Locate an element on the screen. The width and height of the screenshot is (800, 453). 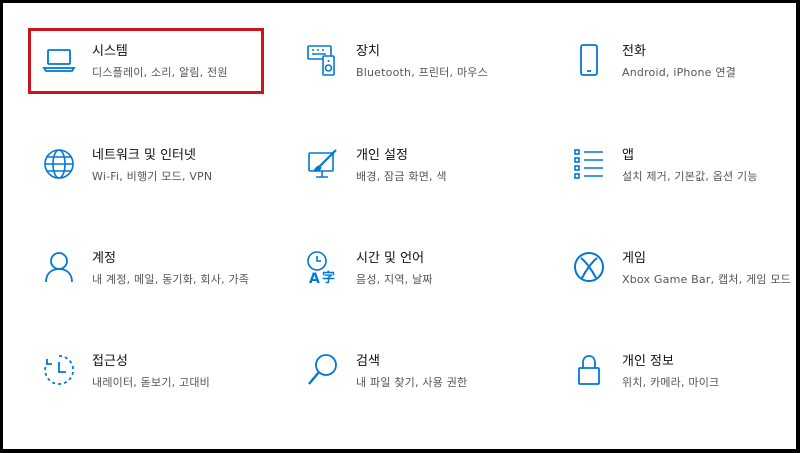
tile-description: 내 파일 찾기, 사용 권한 is located at coordinates (412, 382).